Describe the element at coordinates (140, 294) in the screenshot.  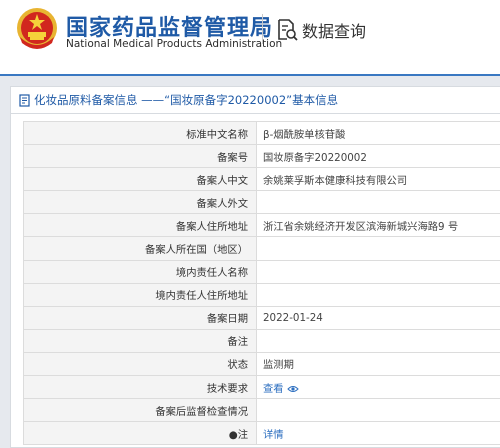
I see `row-label: 境内责任人住所地址` at that location.